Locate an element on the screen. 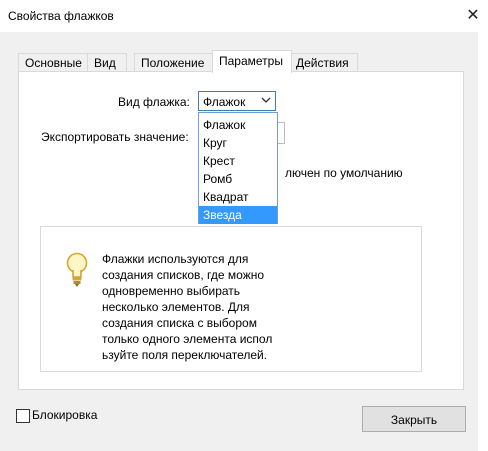 This screenshot has height=451, width=488. lock-label: Блокировка is located at coordinates (65, 415).